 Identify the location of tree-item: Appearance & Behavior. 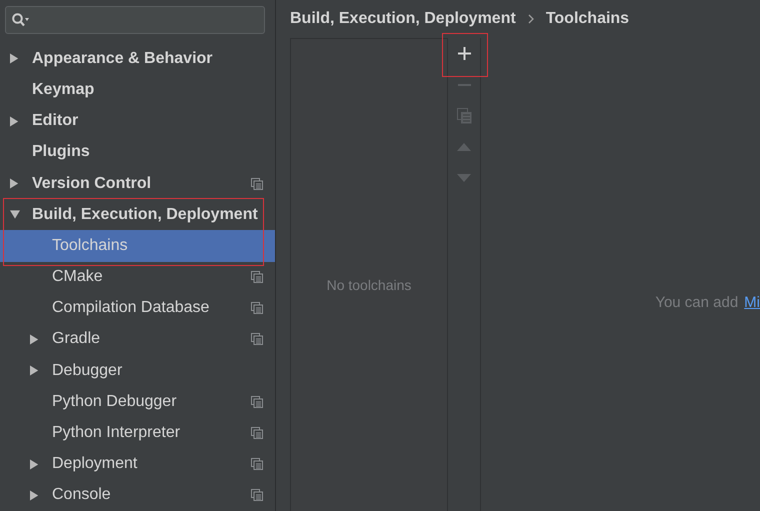
(137, 58).